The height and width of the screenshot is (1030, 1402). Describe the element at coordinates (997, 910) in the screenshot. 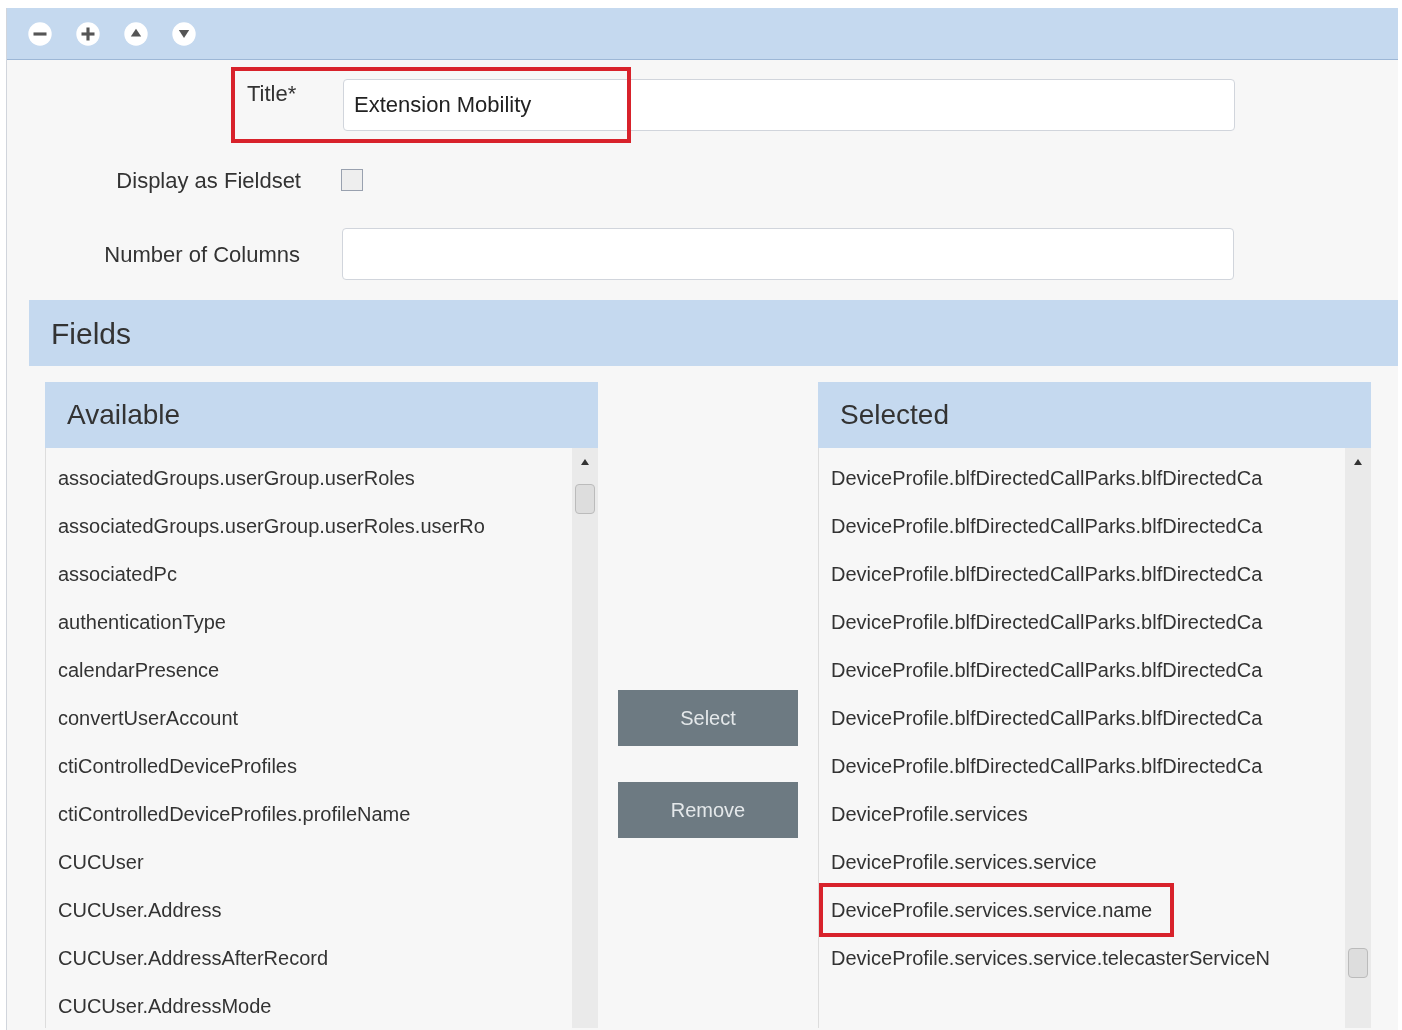

I see `list-item: DeviceProfile.services.service.name` at that location.